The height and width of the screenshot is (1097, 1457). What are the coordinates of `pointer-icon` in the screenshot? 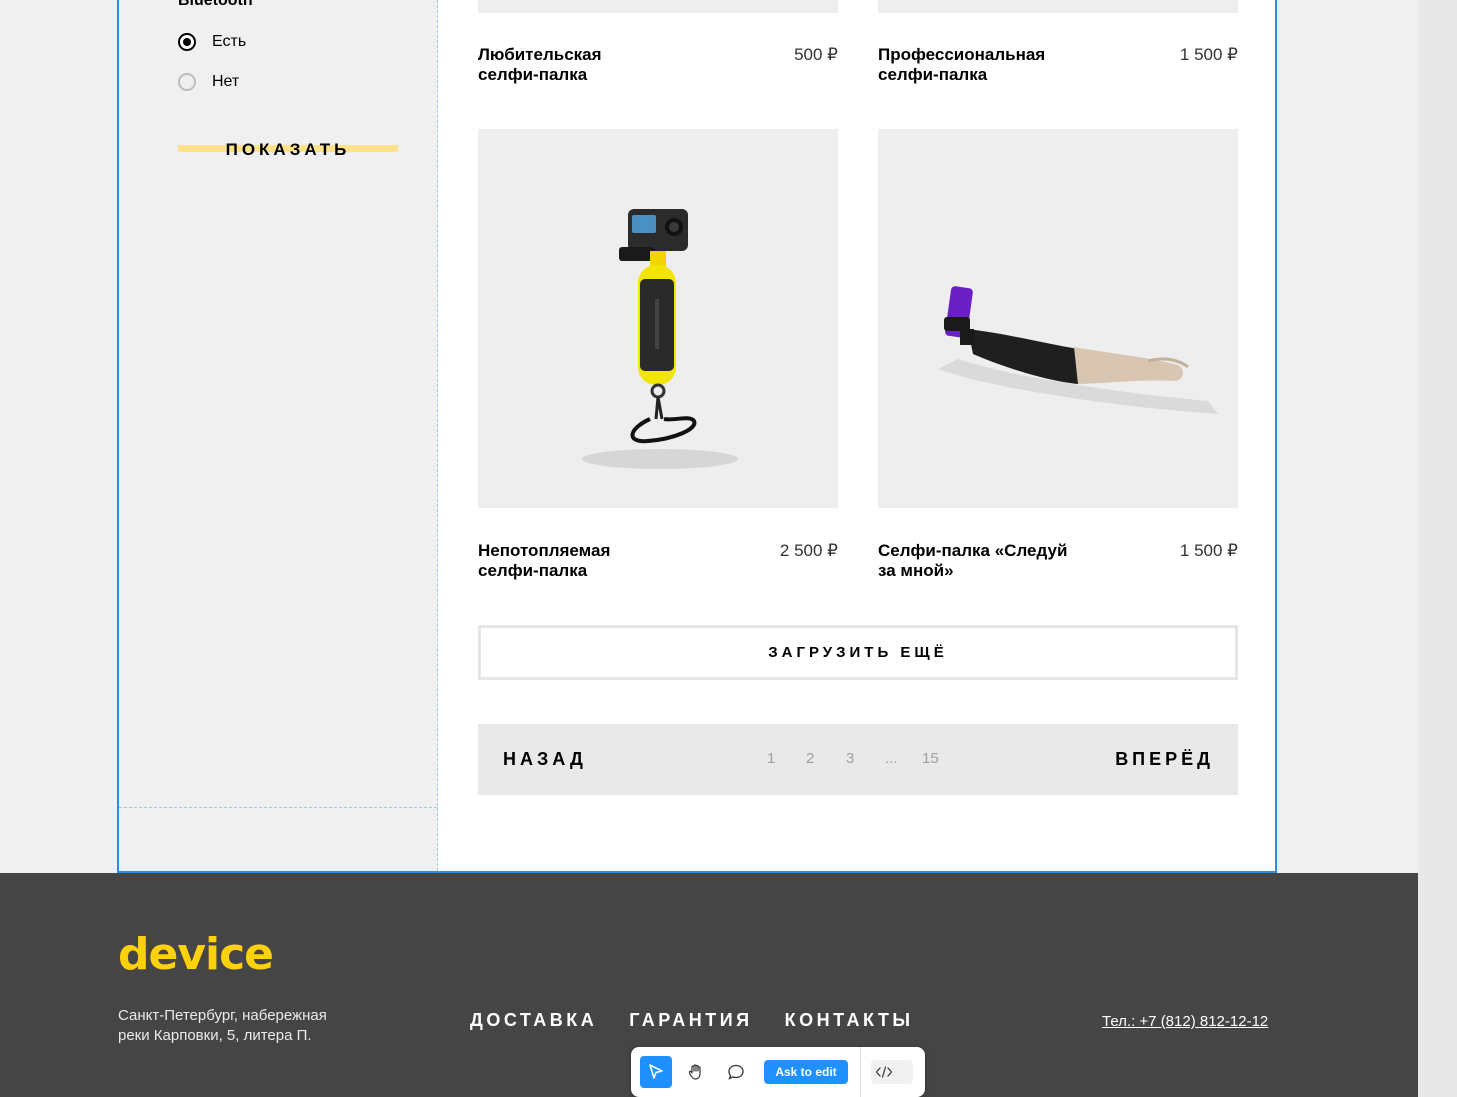 It's located at (656, 1071).